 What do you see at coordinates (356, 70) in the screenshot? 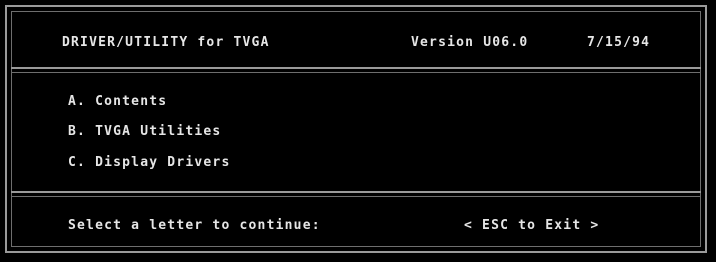
I see `header-divider` at bounding box center [356, 70].